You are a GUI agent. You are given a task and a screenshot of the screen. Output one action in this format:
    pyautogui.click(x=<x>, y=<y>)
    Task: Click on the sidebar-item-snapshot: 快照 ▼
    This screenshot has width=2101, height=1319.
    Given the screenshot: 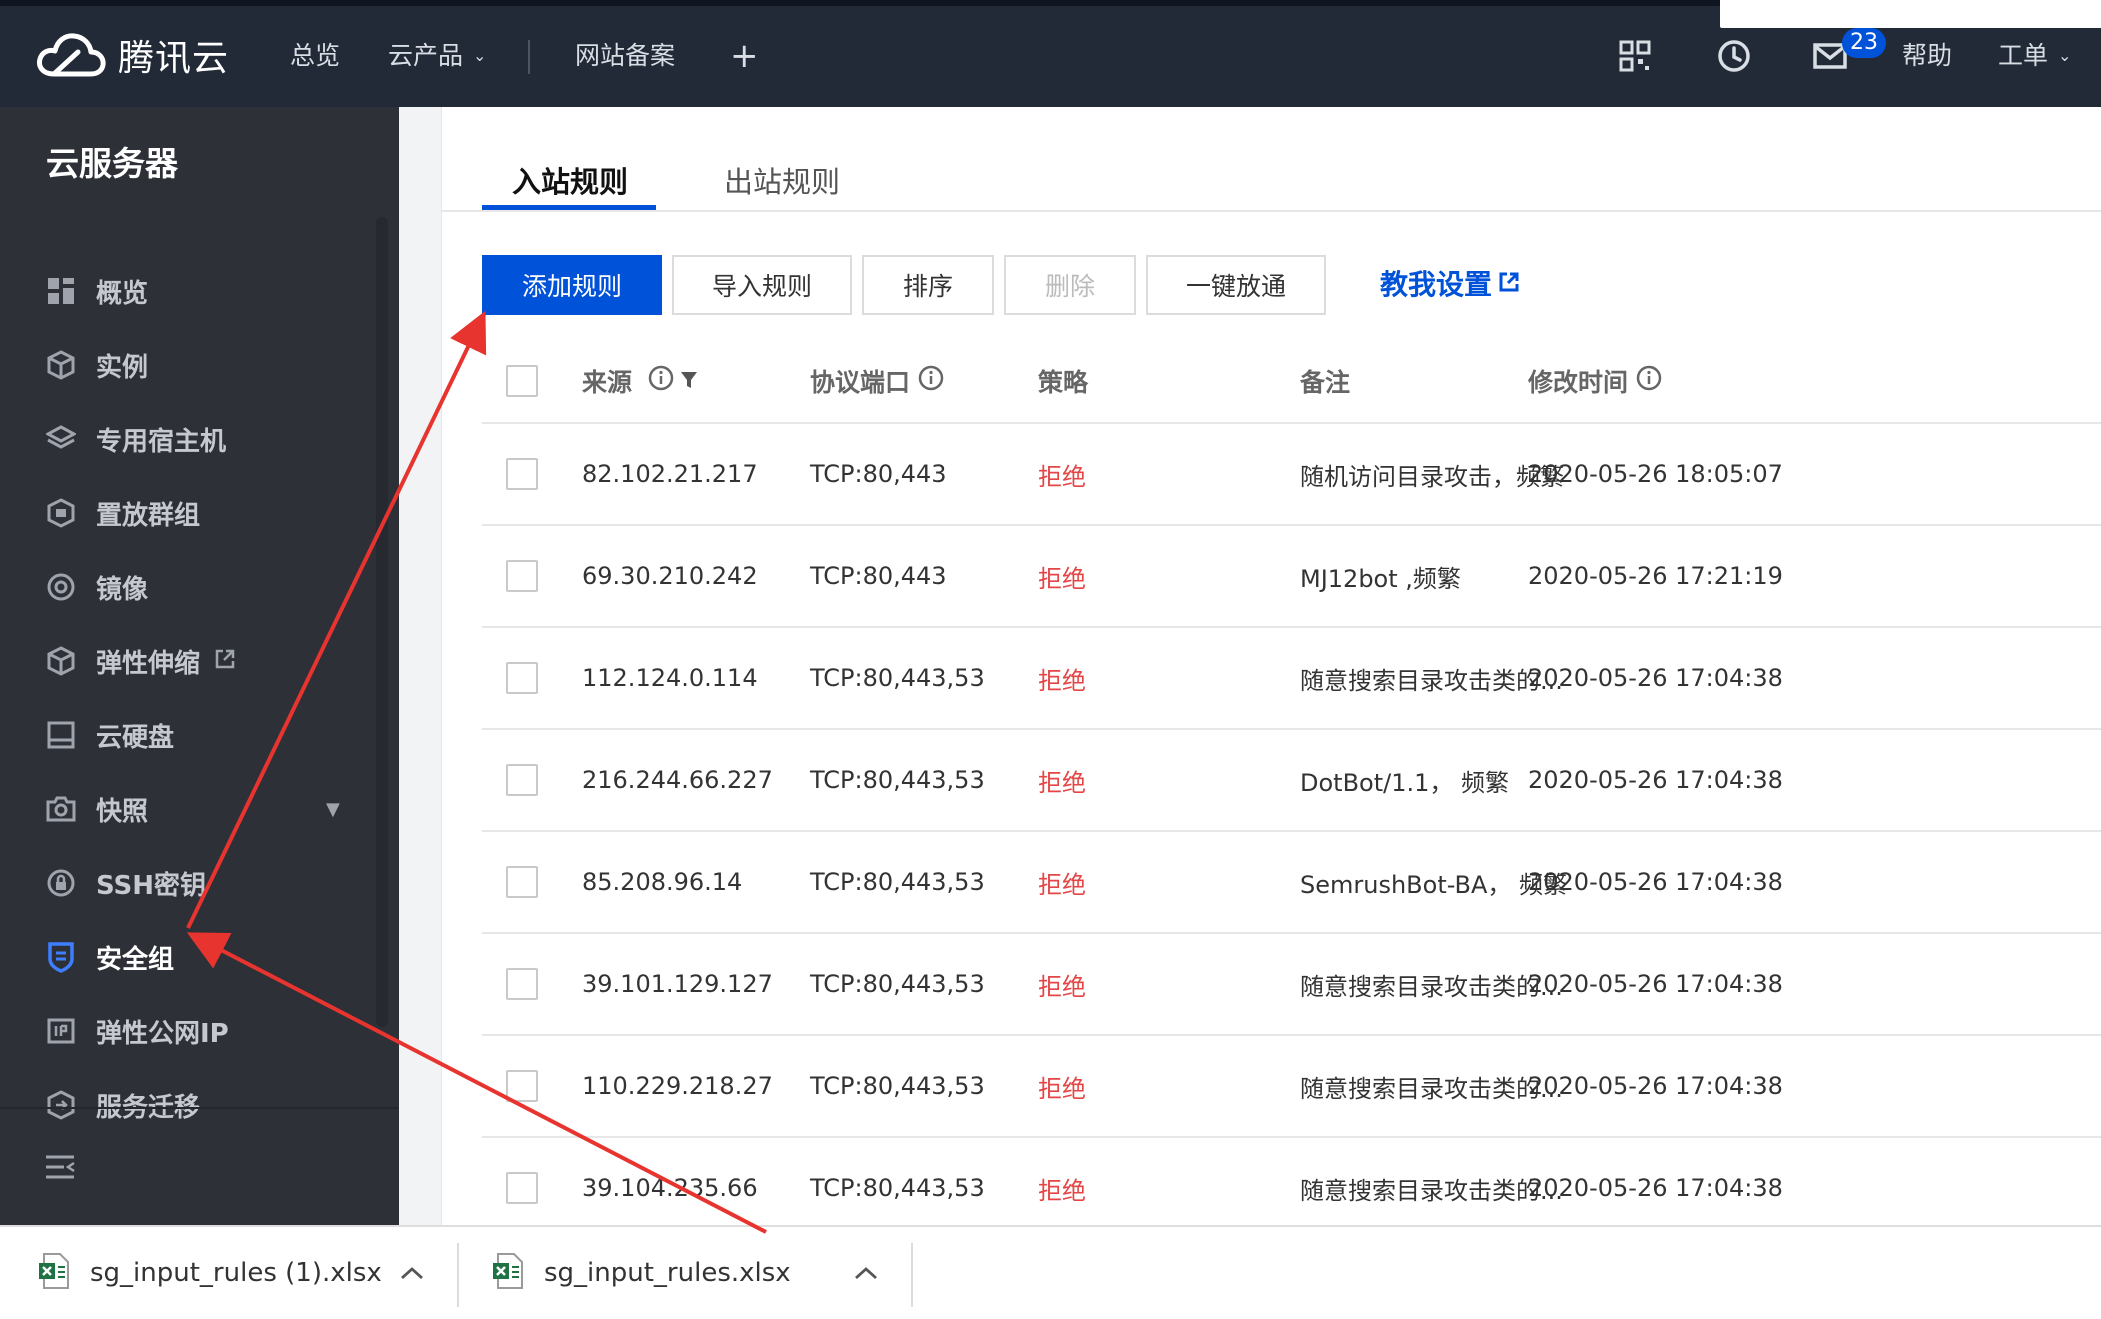 What is the action you would take?
    pyautogui.click(x=185, y=809)
    